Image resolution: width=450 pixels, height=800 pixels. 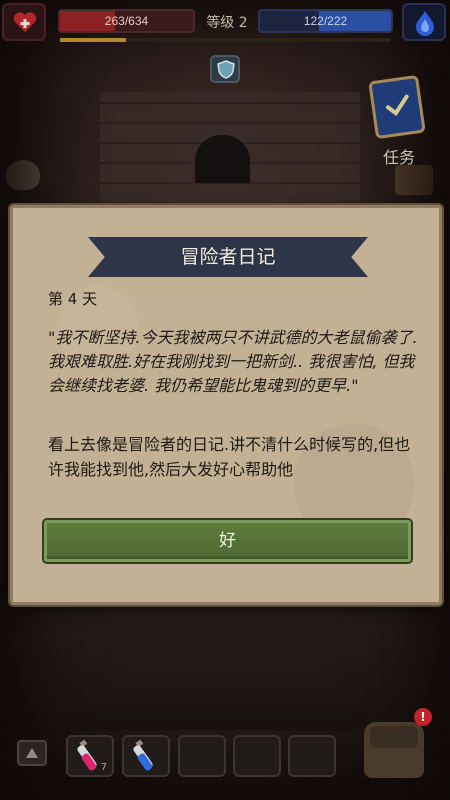 I want to click on mana-bar: 122/222, so click(x=325, y=21).